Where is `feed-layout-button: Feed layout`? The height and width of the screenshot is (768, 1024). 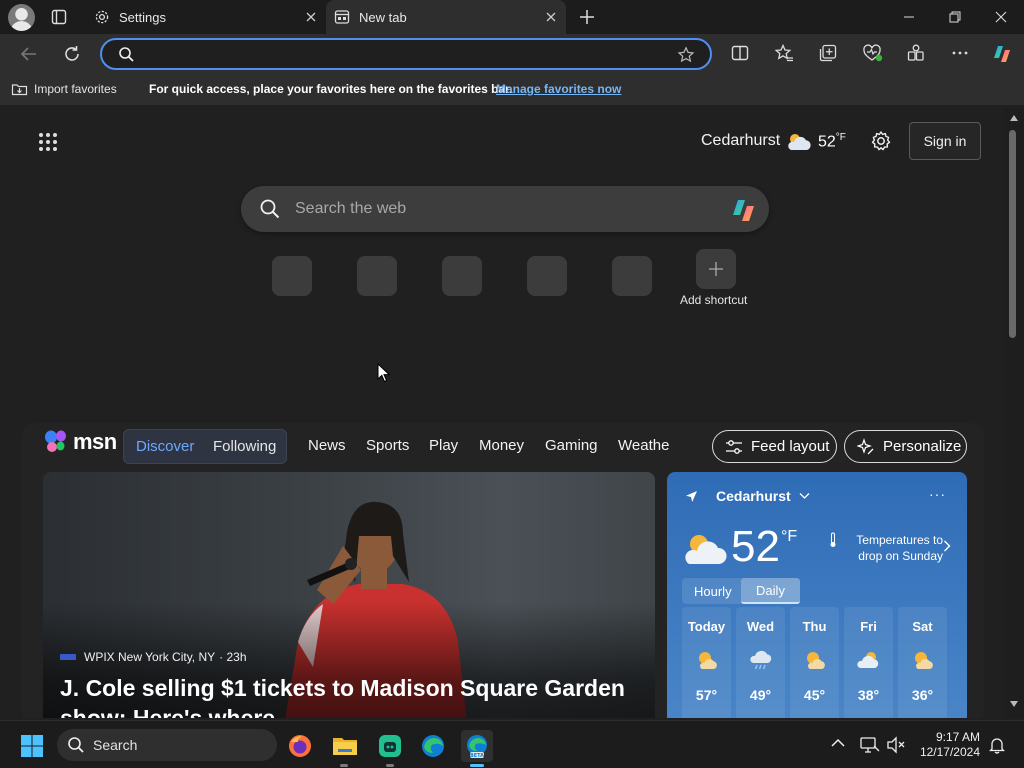
feed-layout-button: Feed layout is located at coordinates (774, 446).